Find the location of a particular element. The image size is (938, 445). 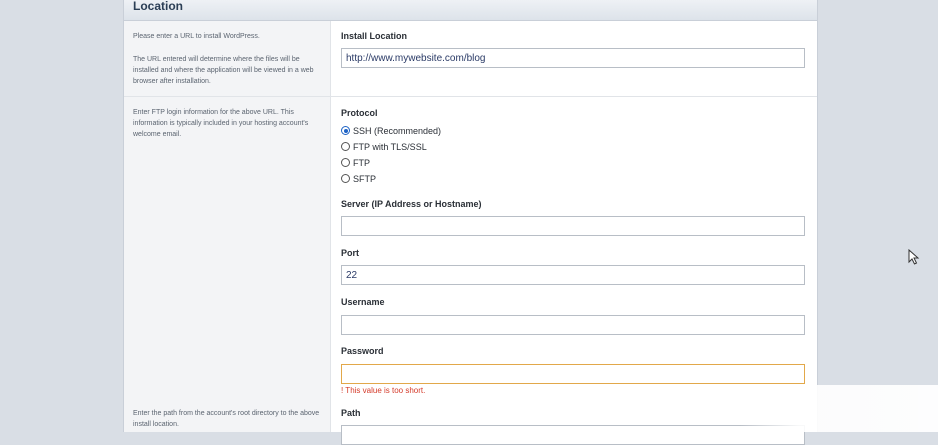

protocol-option-ftp: FTP is located at coordinates (355, 162).